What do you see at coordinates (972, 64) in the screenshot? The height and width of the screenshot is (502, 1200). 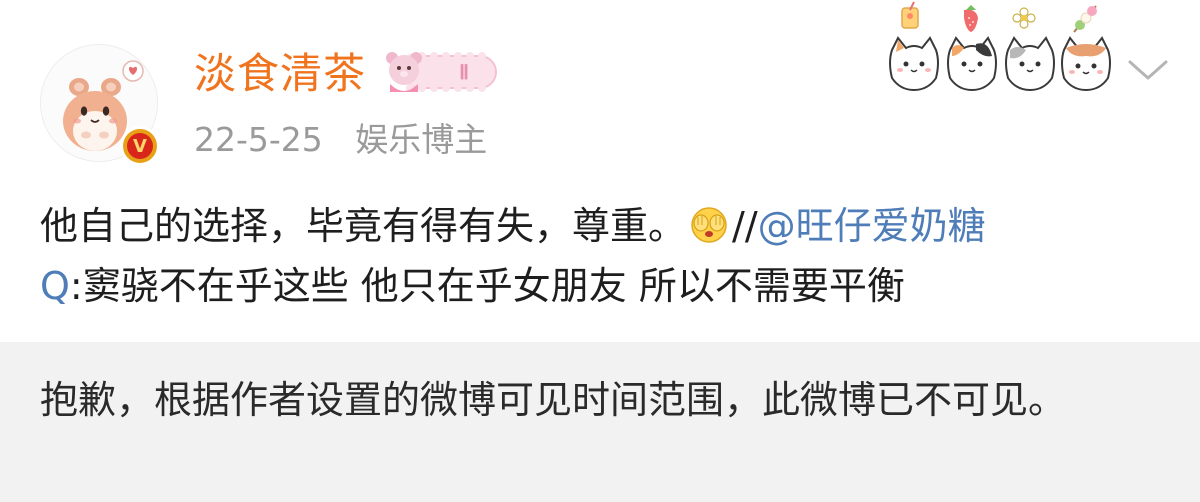 I see `cat-2-icon` at bounding box center [972, 64].